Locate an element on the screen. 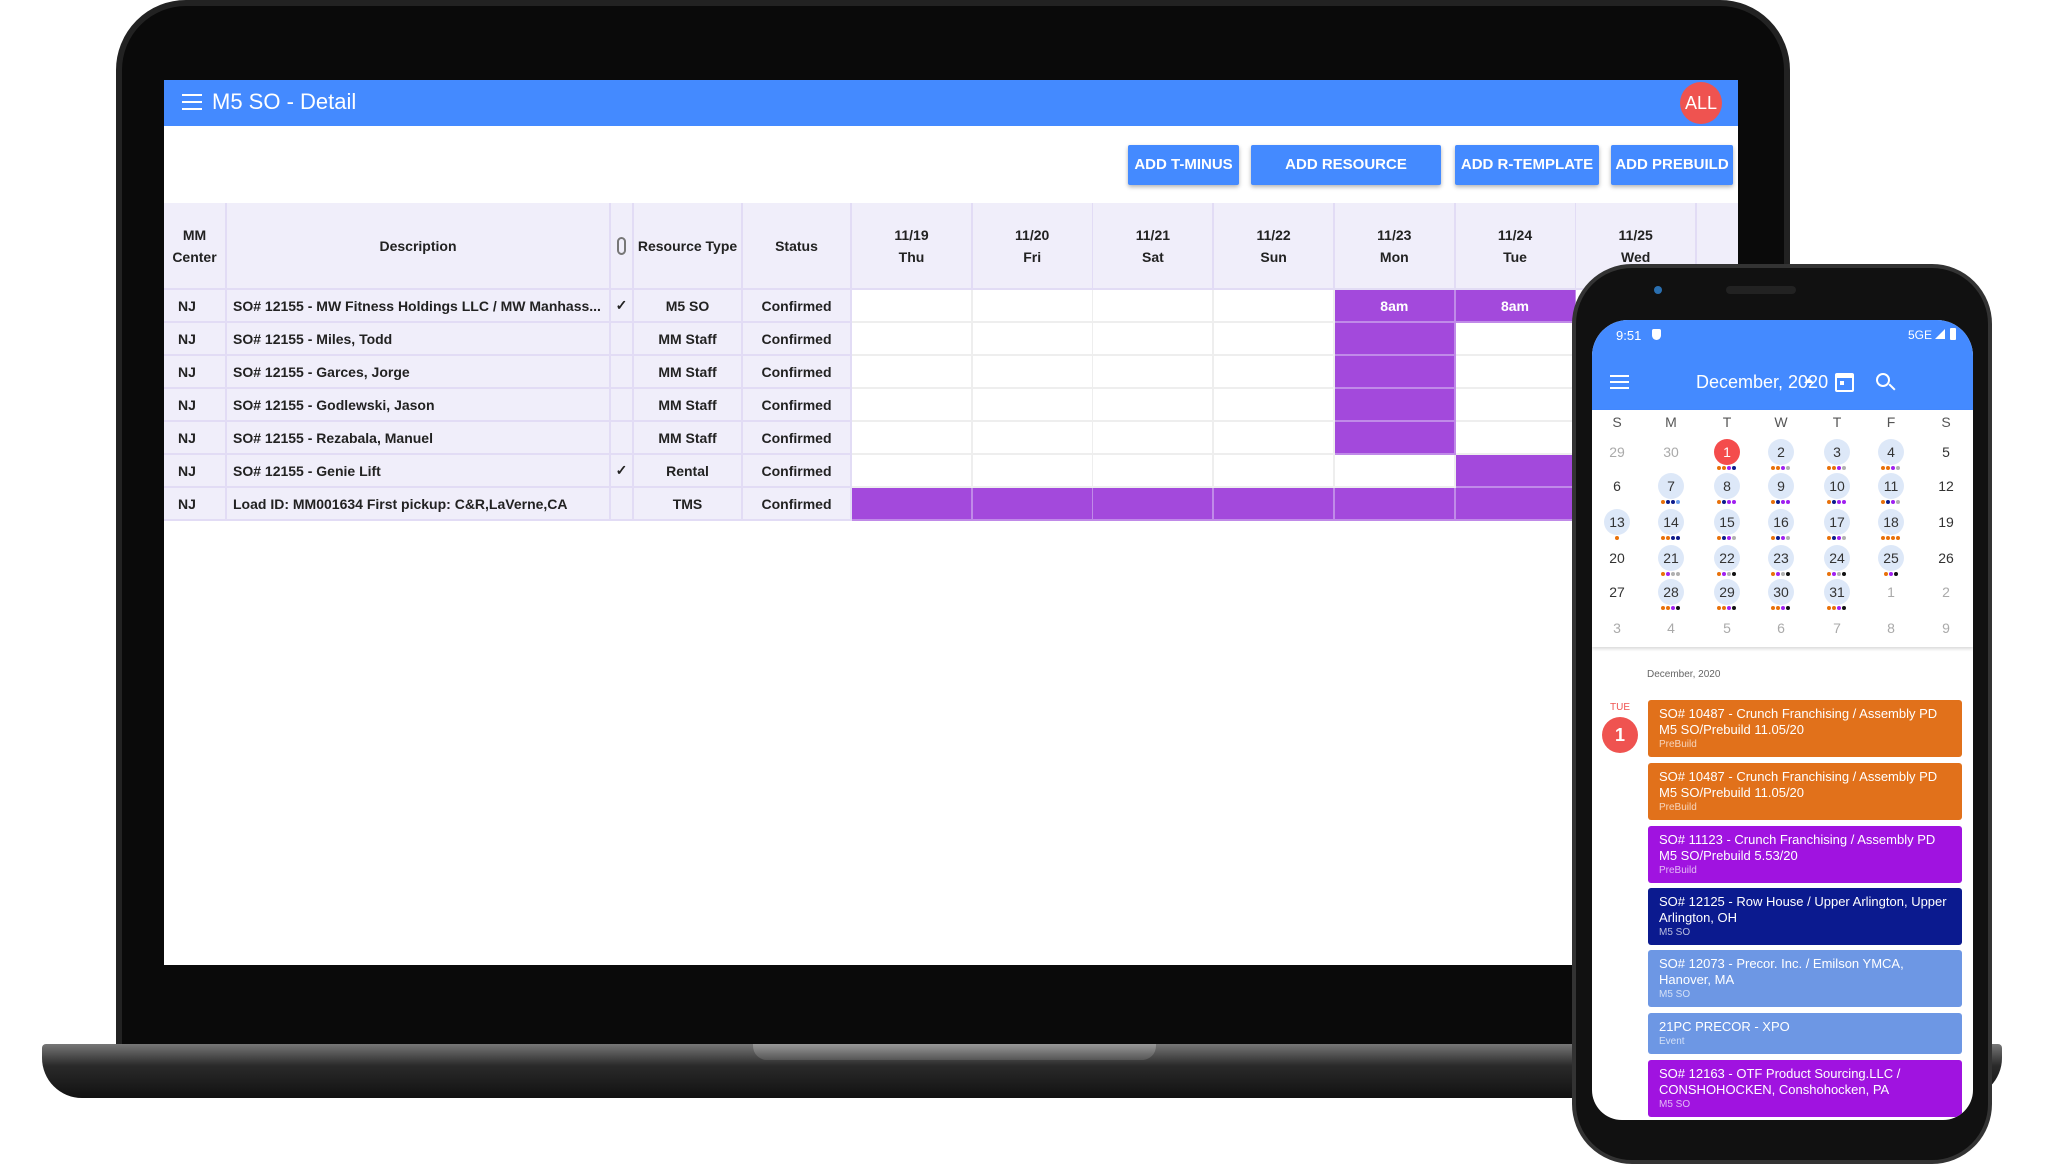 The height and width of the screenshot is (1164, 2048). calendar-day: 16 is located at coordinates (1781, 522).